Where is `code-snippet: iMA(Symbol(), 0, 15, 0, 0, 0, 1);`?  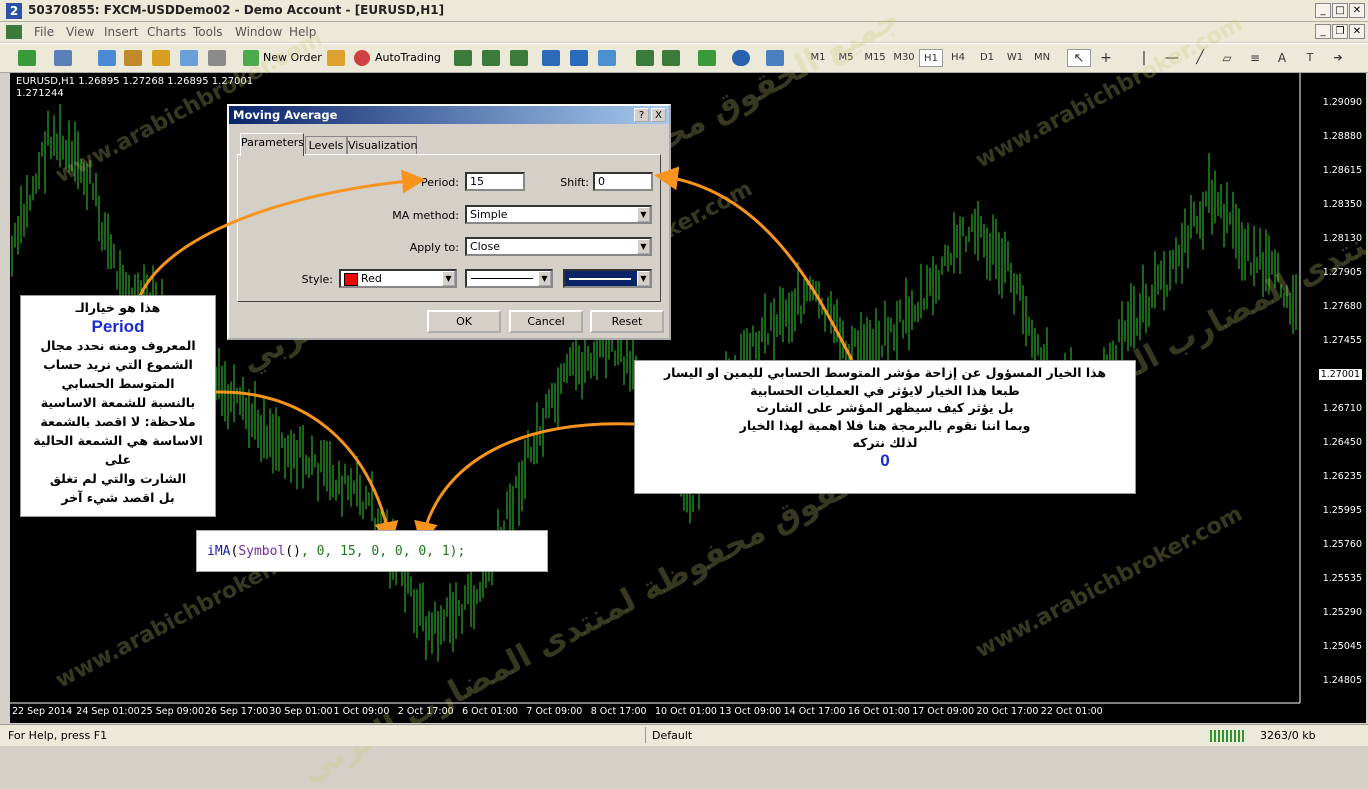 code-snippet: iMA(Symbol(), 0, 15, 0, 0, 0, 1); is located at coordinates (372, 551).